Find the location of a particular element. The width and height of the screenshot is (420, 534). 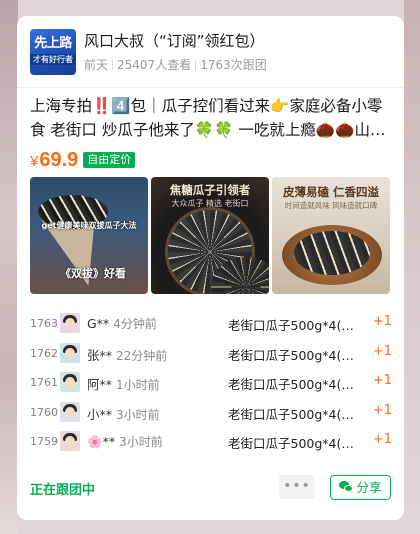

user-name: 张** is located at coordinates (100, 355).